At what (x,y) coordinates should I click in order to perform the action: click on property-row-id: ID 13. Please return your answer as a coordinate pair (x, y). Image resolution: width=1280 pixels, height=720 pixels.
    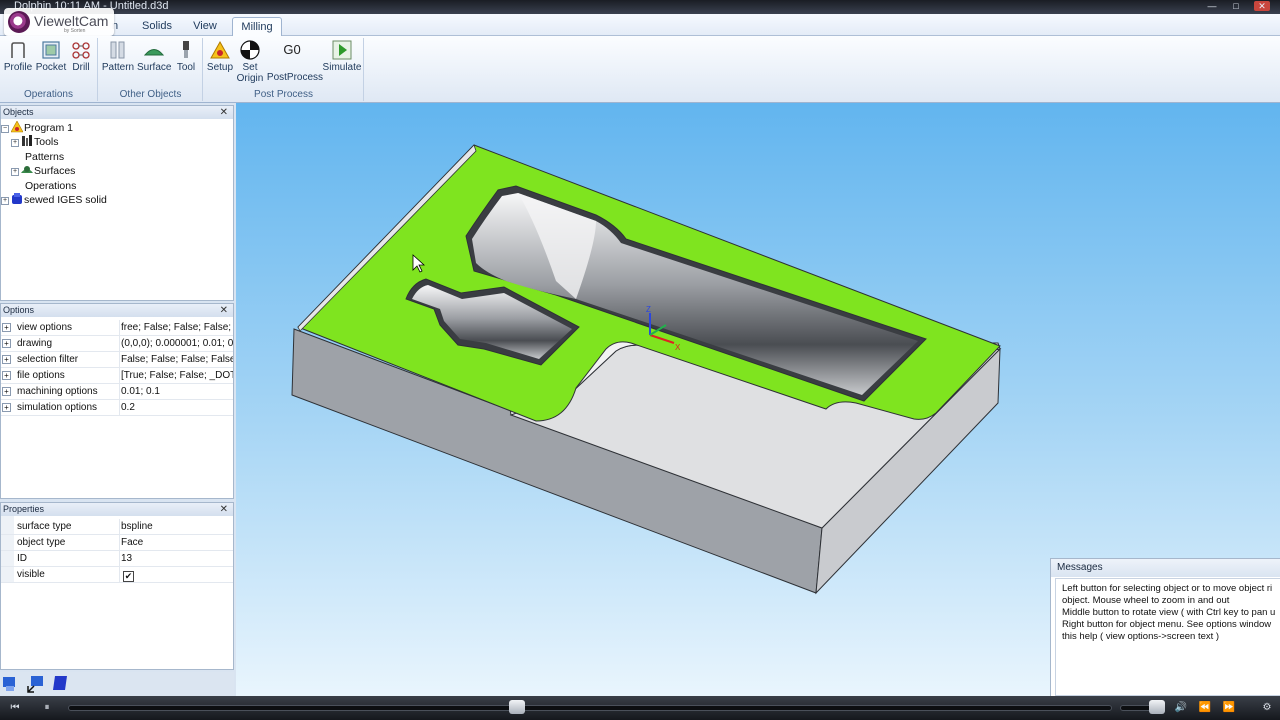
    Looking at the image, I should click on (117, 559).